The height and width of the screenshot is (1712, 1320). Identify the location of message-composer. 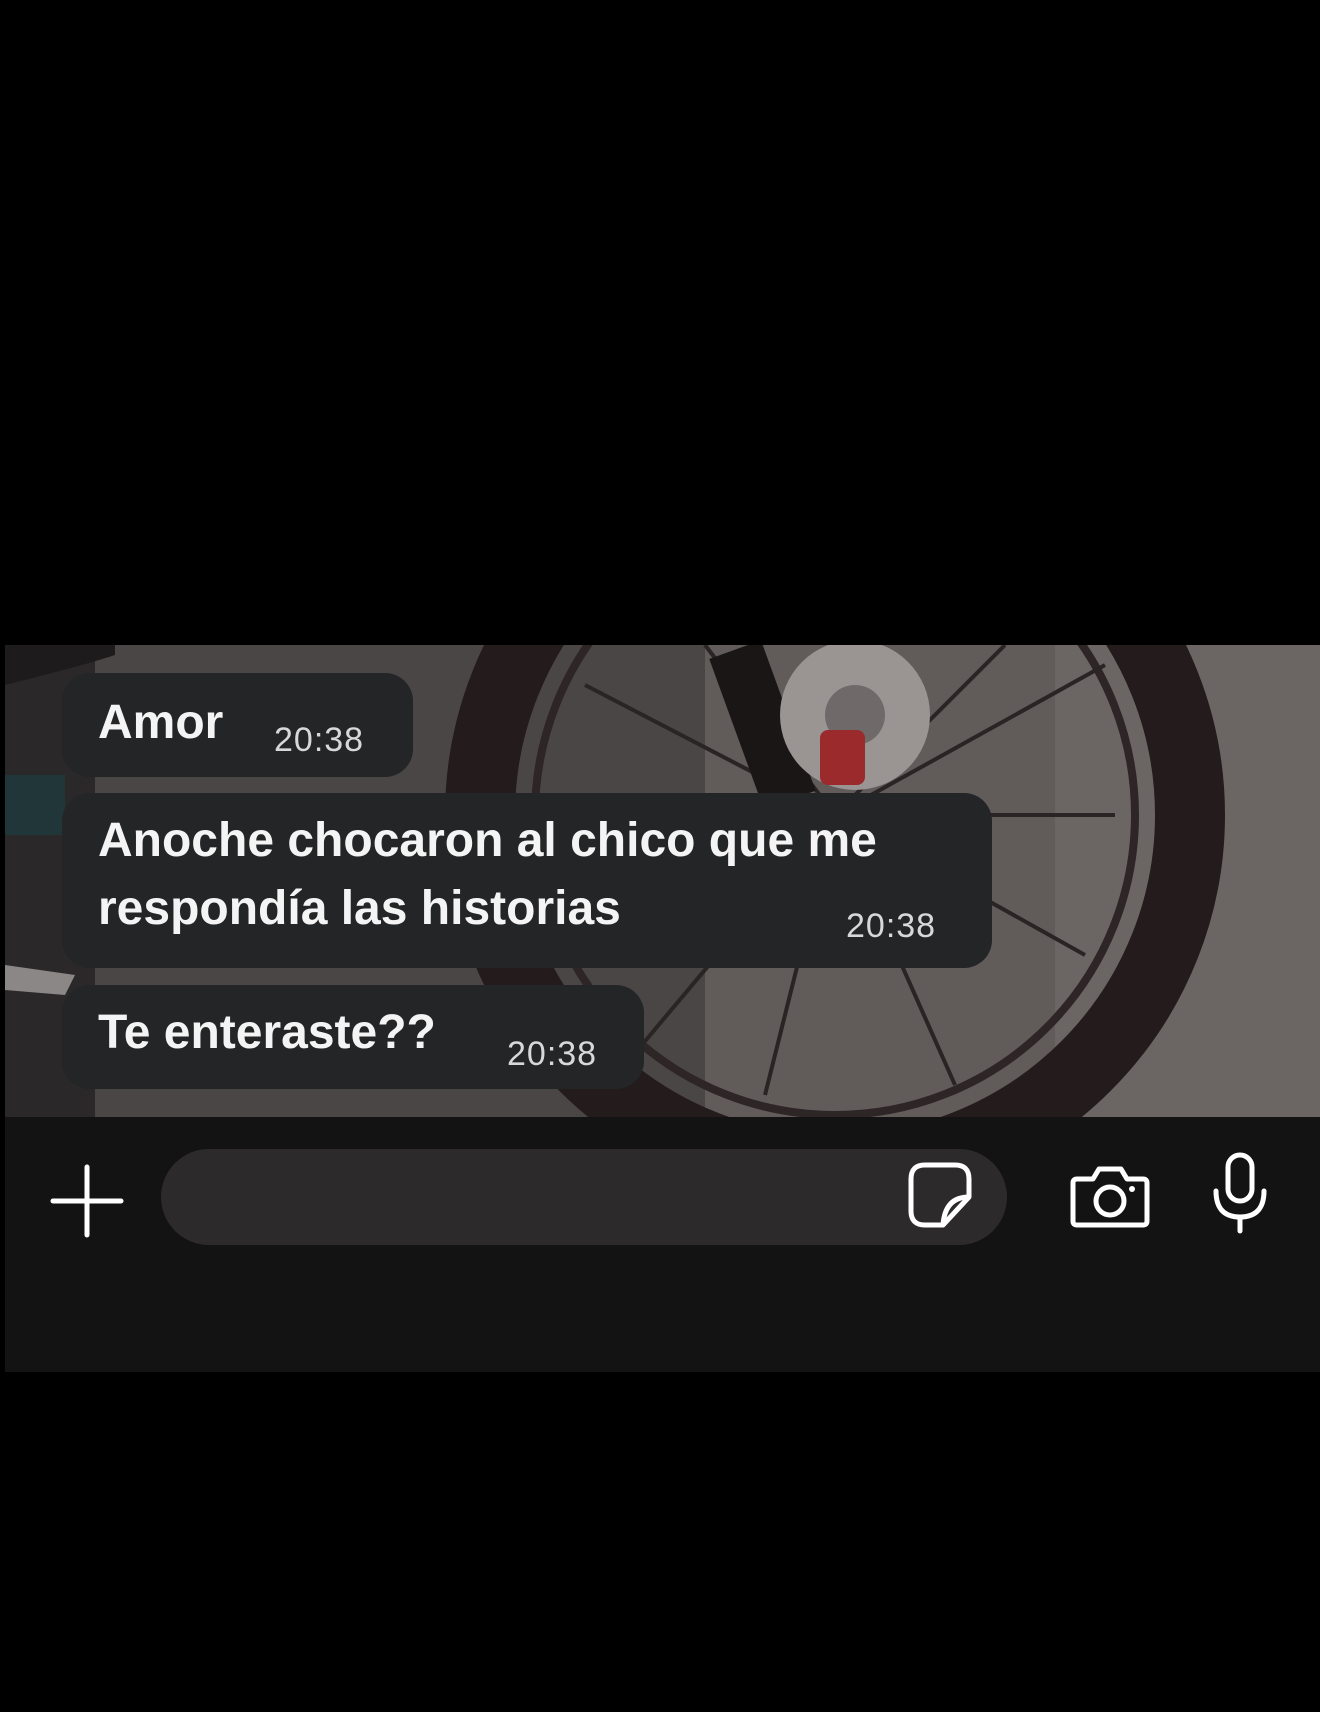
(662, 1244).